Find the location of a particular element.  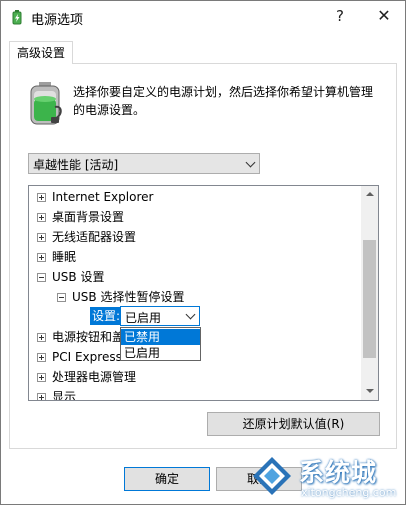

scrollbar-thumb is located at coordinates (369, 299).